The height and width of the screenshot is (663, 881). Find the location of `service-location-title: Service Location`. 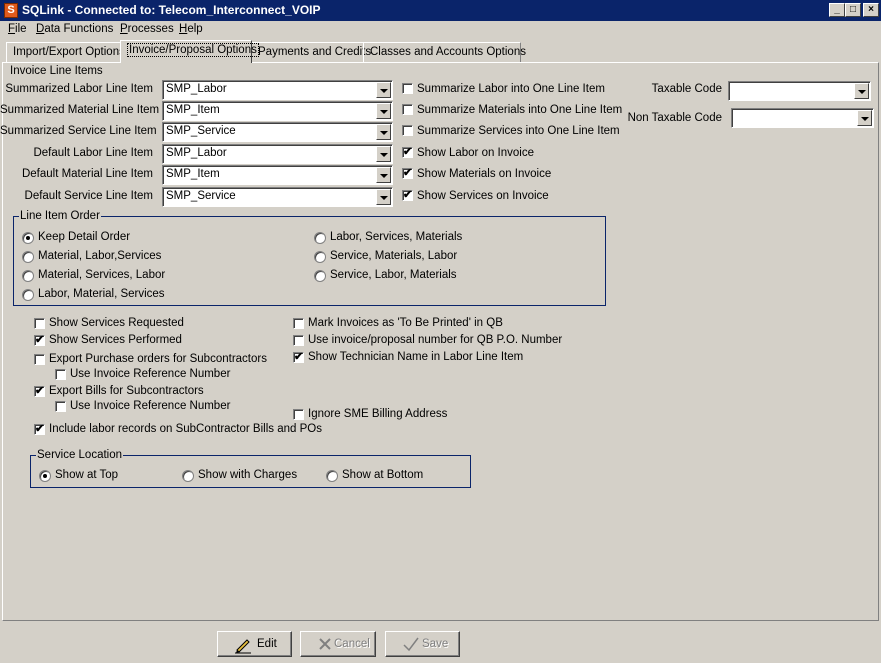

service-location-title: Service Location is located at coordinates (80, 455).